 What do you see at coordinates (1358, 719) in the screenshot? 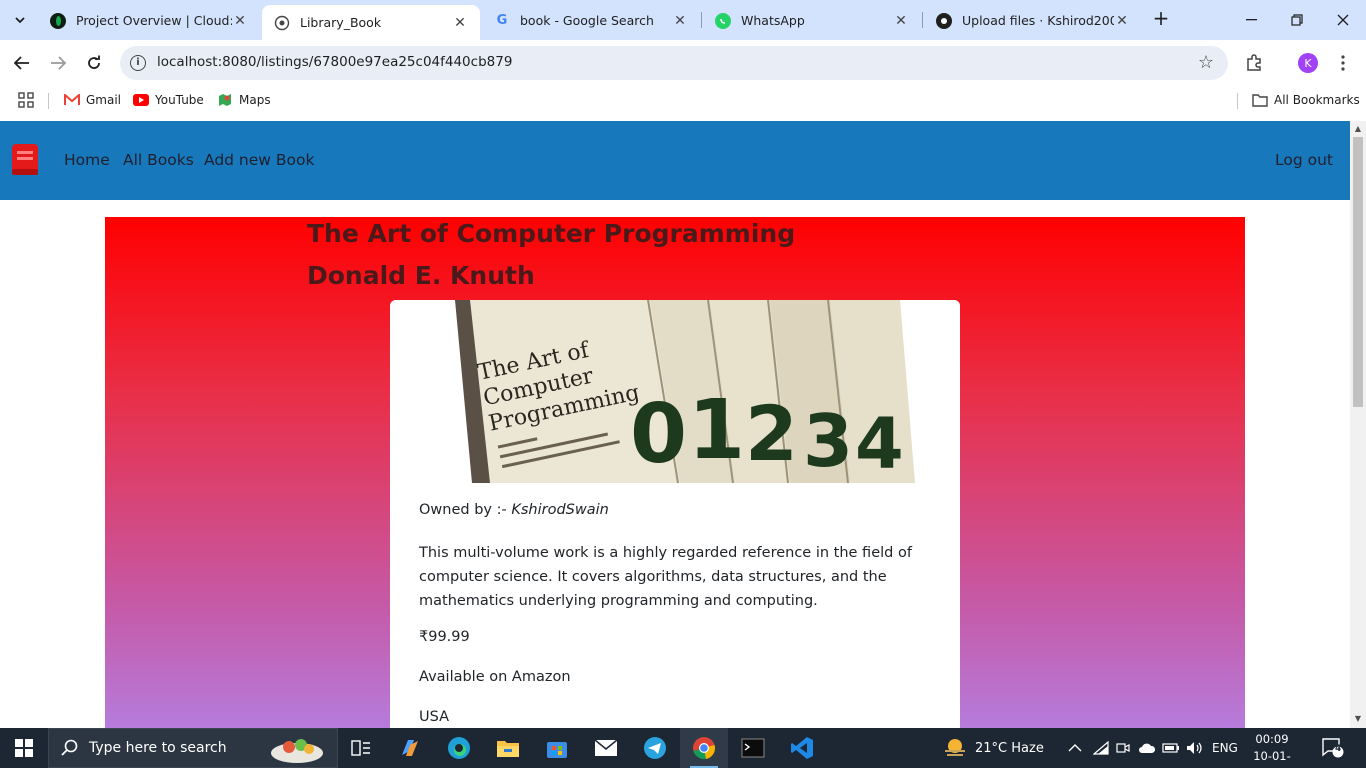
I see `scroll-down-icon: ▼` at bounding box center [1358, 719].